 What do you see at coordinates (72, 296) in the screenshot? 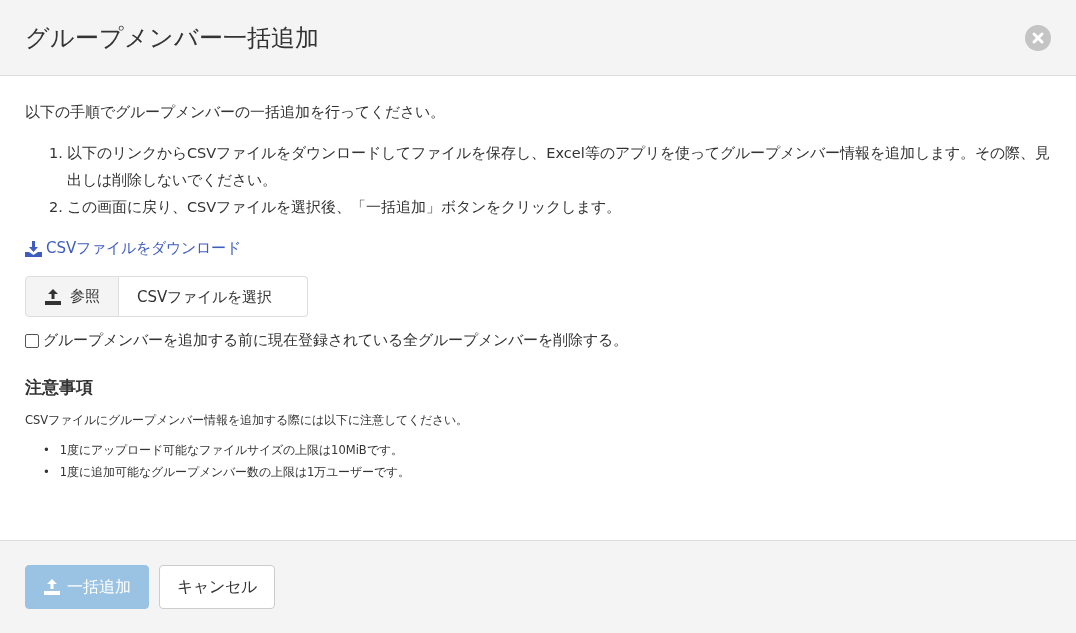
I see `browse-button: 参照` at bounding box center [72, 296].